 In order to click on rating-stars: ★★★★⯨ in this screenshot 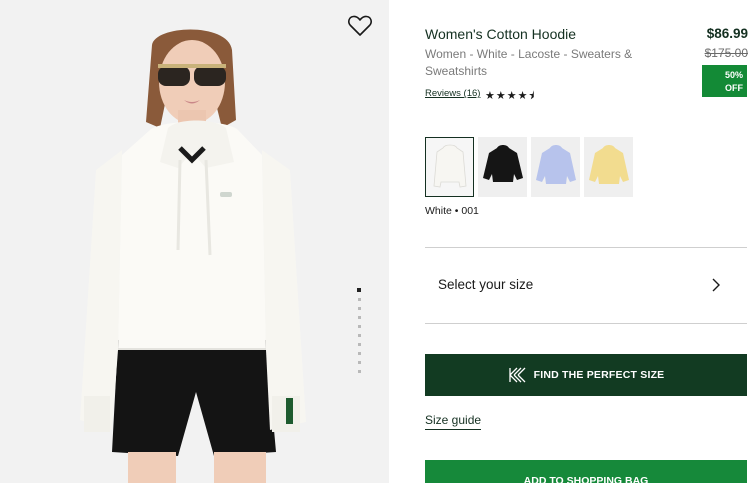, I will do `click(510, 96)`.